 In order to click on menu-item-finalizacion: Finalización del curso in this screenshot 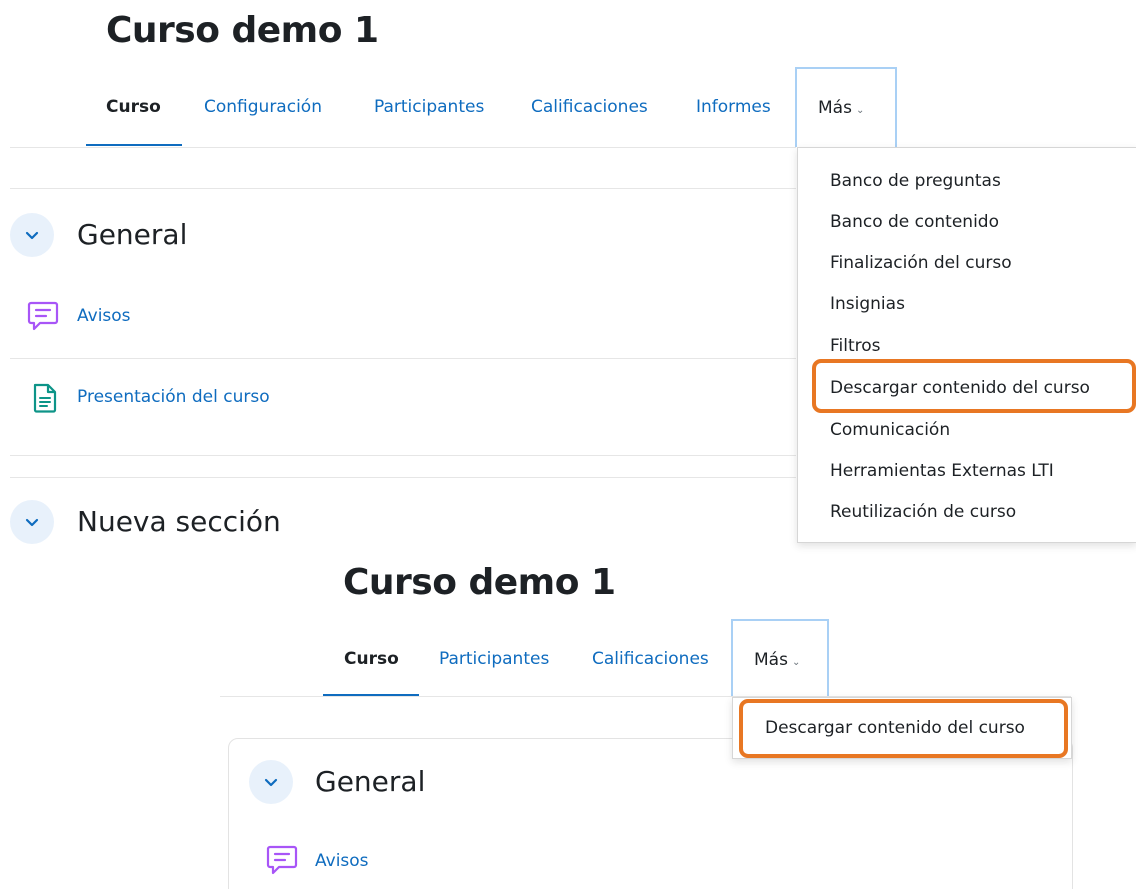, I will do `click(921, 263)`.